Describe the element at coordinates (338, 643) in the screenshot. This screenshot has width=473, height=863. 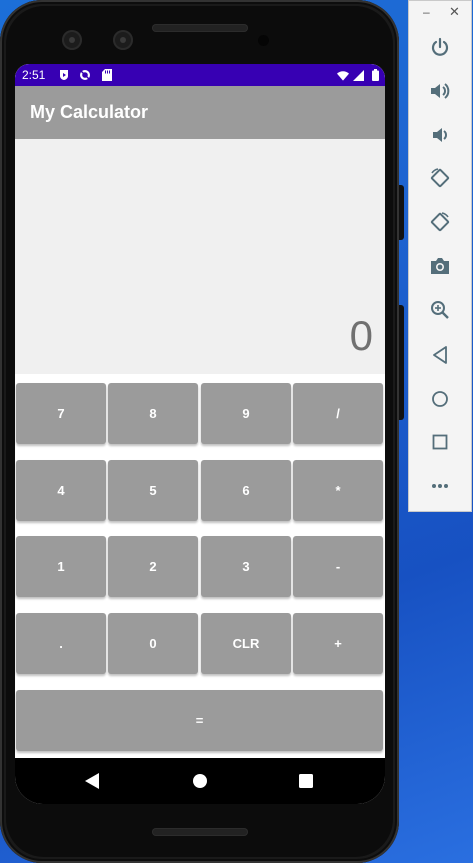
I see `key-add: +` at that location.